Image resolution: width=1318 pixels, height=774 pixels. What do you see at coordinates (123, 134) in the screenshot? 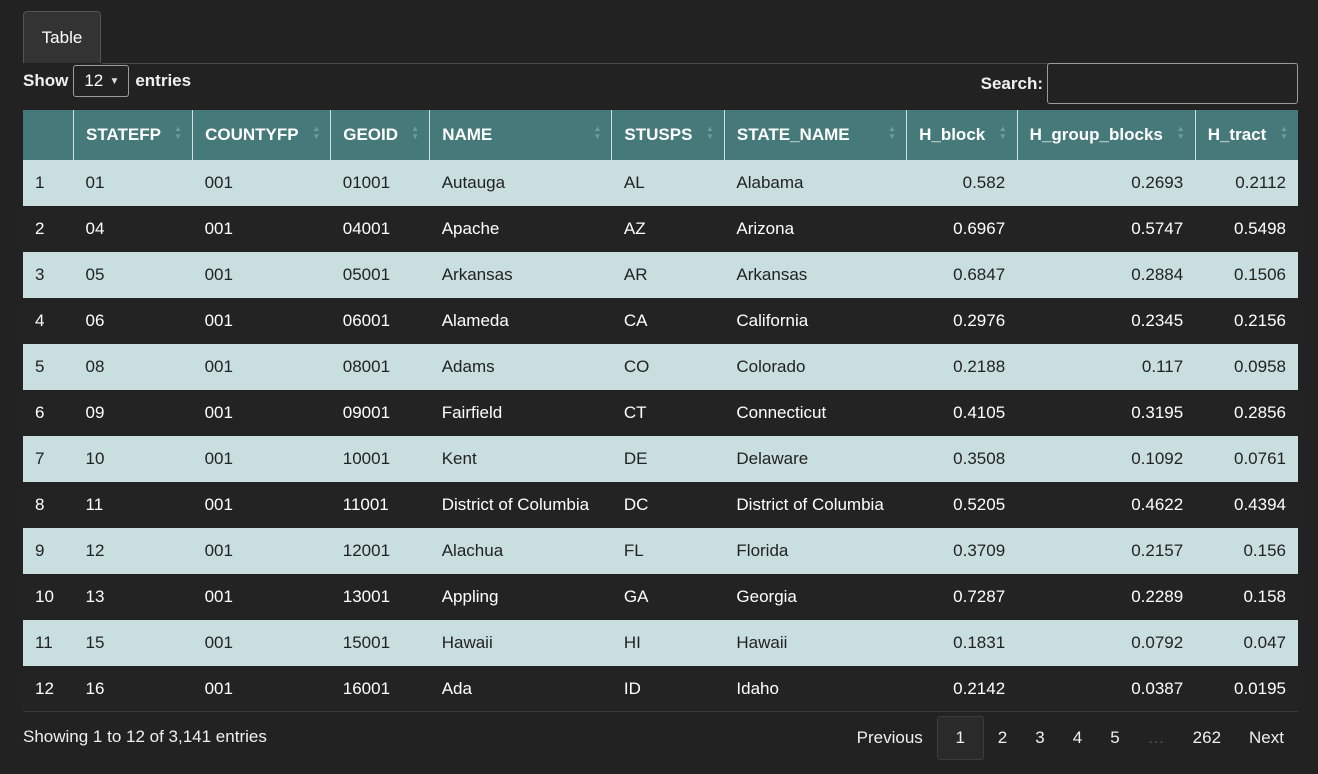
I see `column-header-label: STATEFP` at bounding box center [123, 134].